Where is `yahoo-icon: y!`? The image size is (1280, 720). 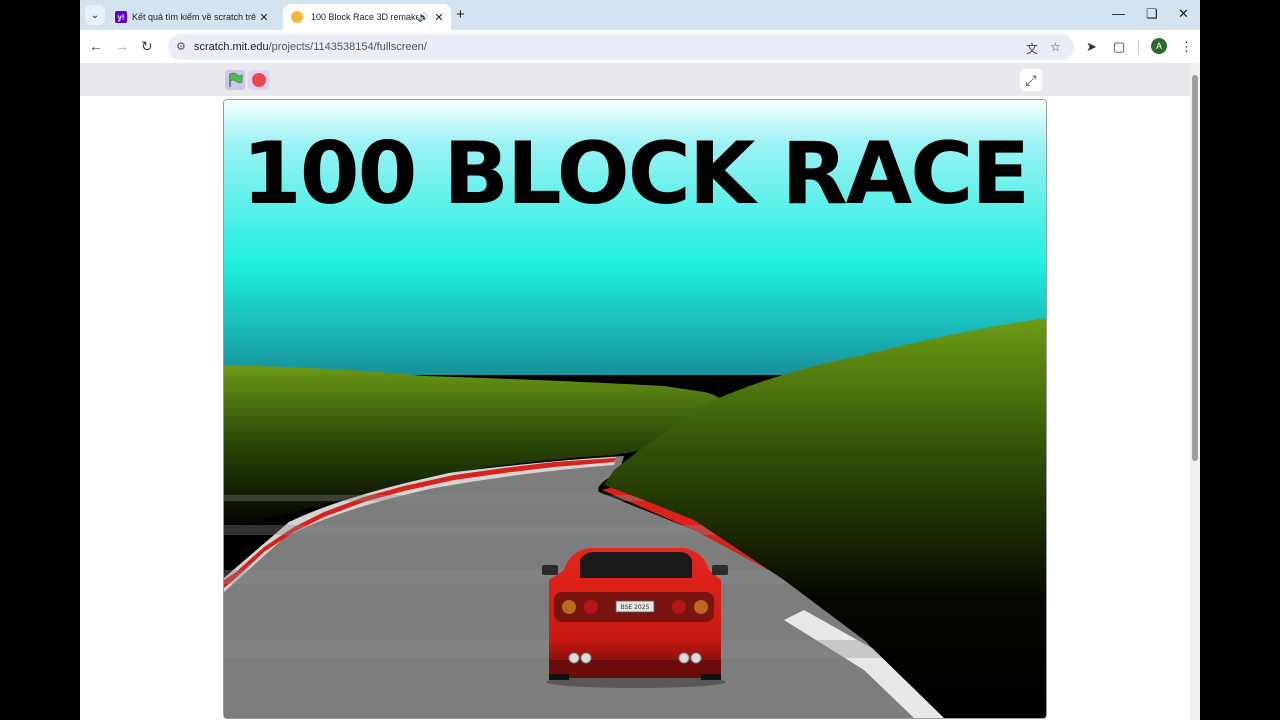
yahoo-icon: y! is located at coordinates (121, 17).